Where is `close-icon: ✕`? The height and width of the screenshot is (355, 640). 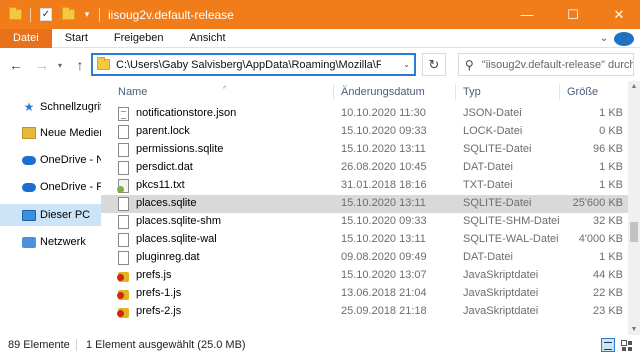
close-icon: ✕ is located at coordinates (619, 14).